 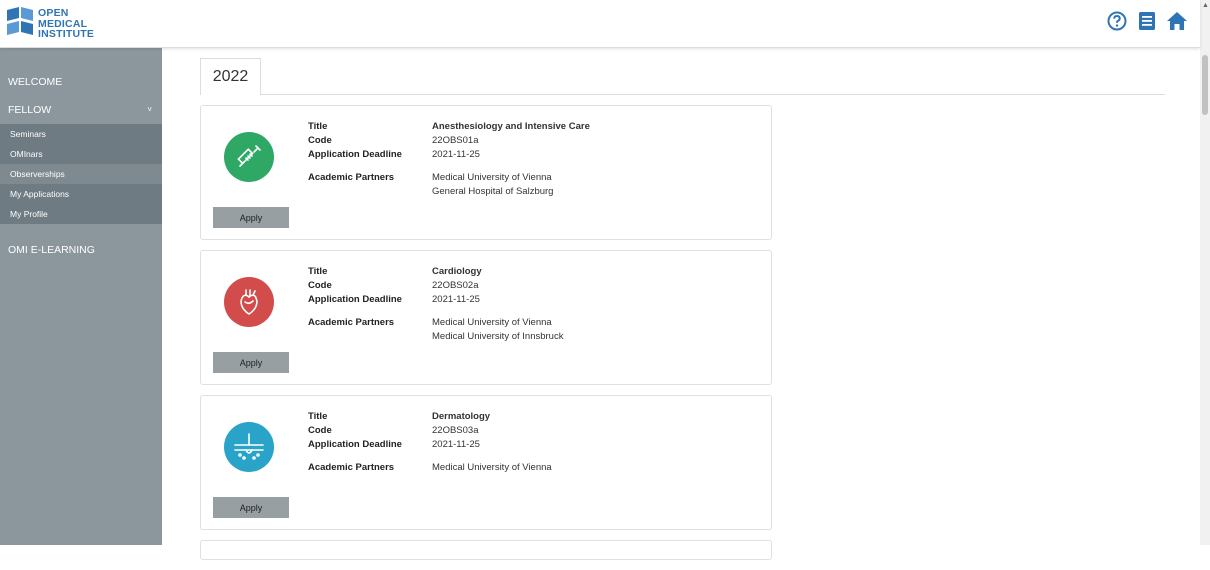 What do you see at coordinates (81, 194) in the screenshot?
I see `sidebar-item-my-applications: My Applications` at bounding box center [81, 194].